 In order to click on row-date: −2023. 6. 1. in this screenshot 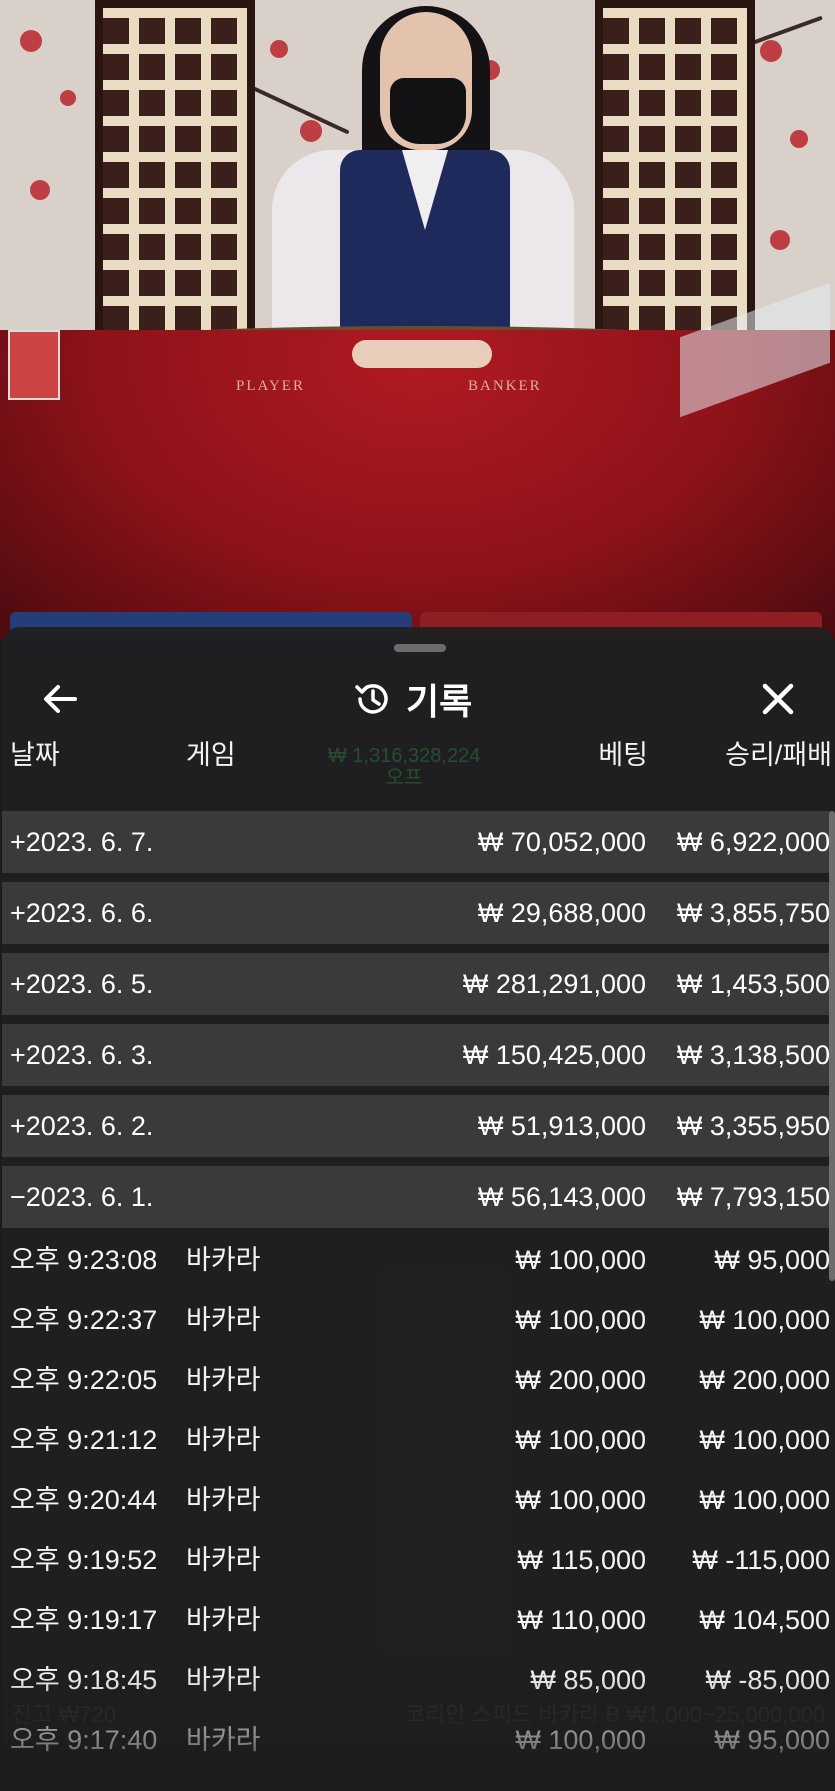, I will do `click(82, 1197)`.